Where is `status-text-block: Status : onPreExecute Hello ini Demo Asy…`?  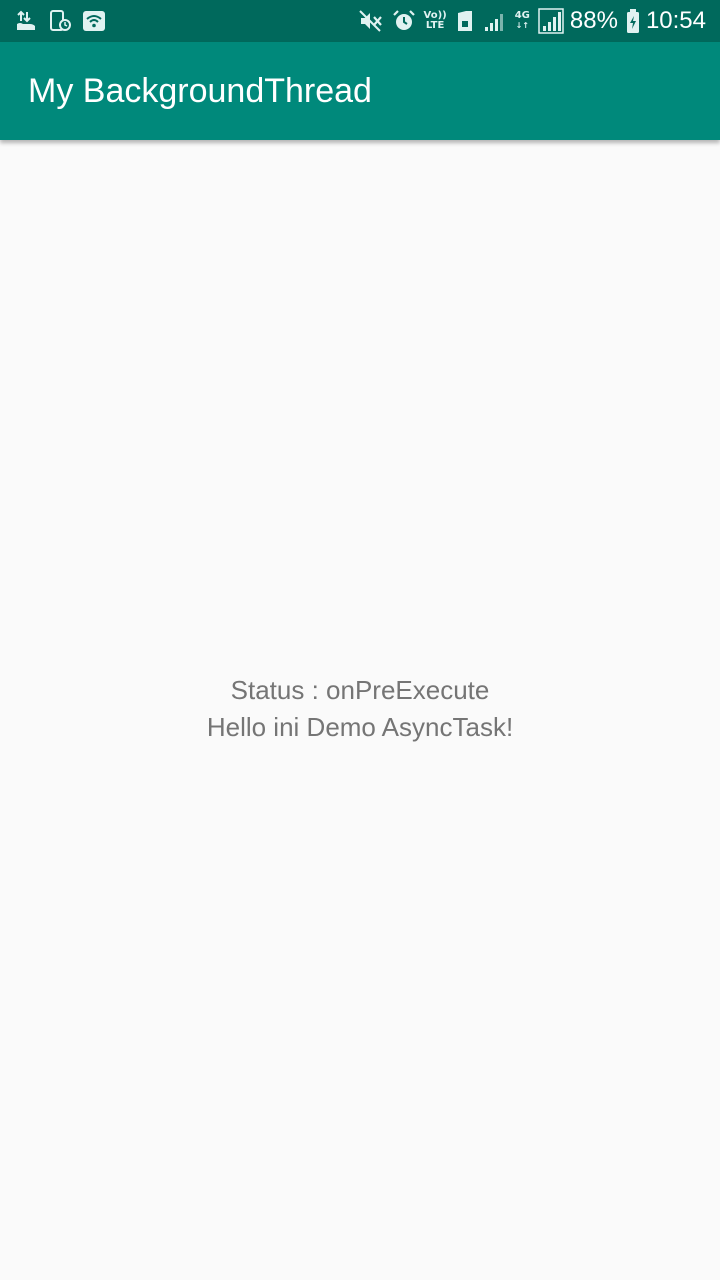
status-text-block: Status : onPreExecute Hello ini Demo Asy… is located at coordinates (360, 709).